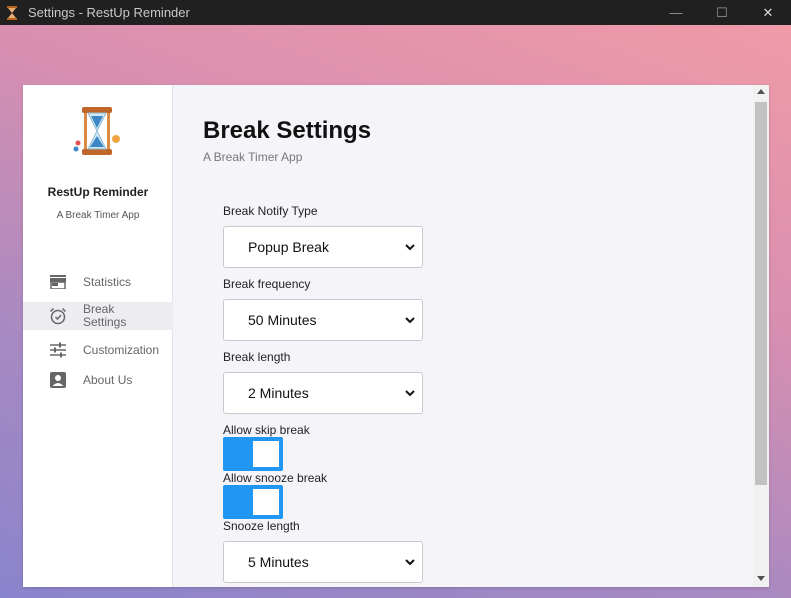 This screenshot has height=598, width=791. Describe the element at coordinates (395, 12) in the screenshot. I see `title-bar: Settings - RestUp Reminder — ☐ ✕` at that location.